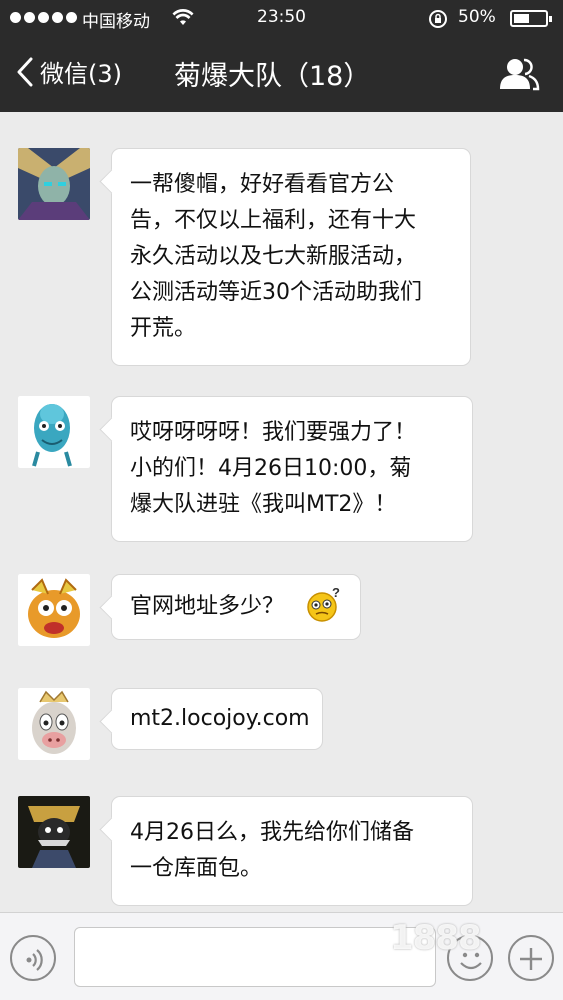  What do you see at coordinates (276, 292) in the screenshot?
I see `message-line: 公测活动等近30个活动助我们` at bounding box center [276, 292].